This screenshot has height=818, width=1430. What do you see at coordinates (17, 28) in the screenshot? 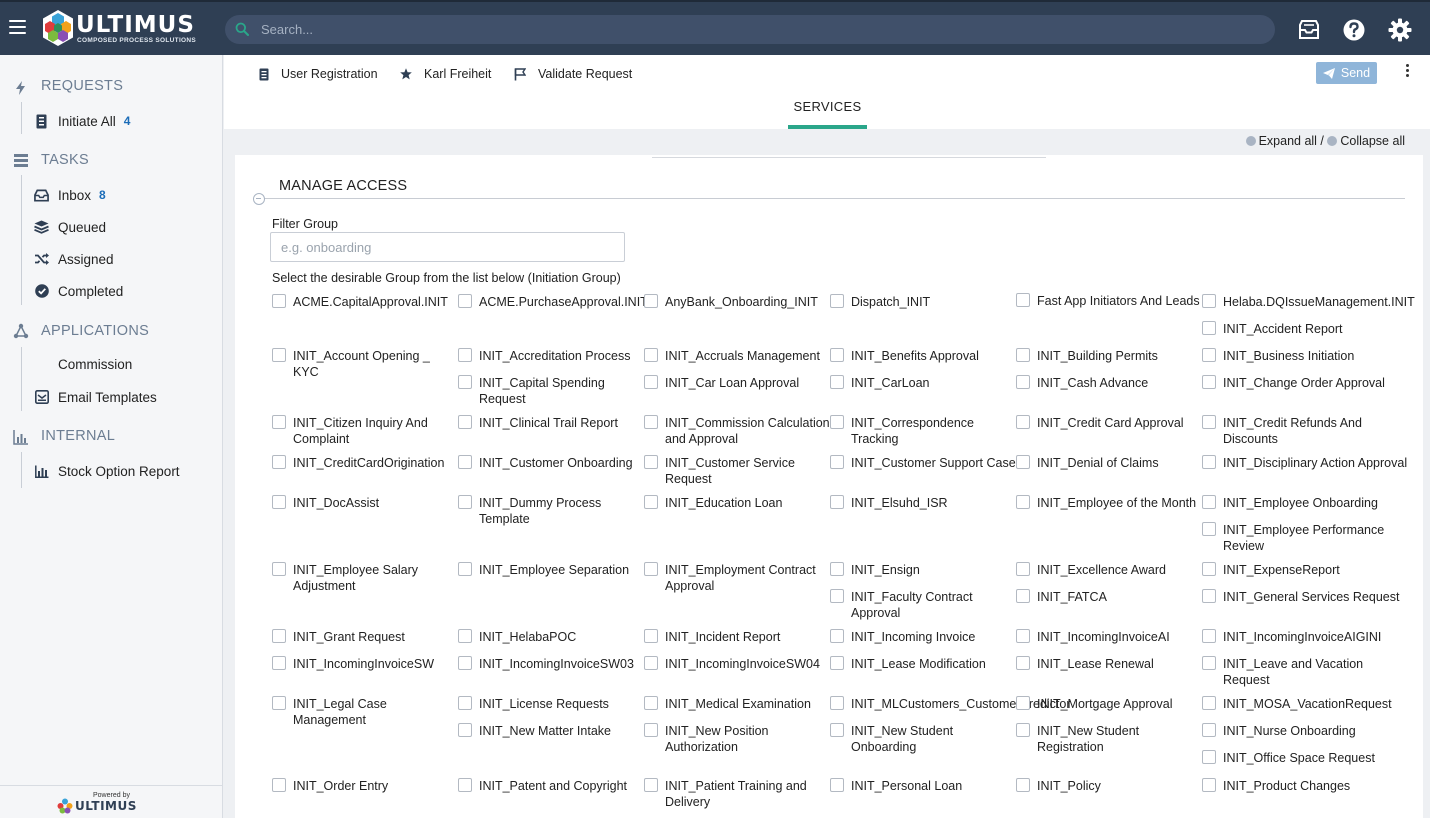
I see `hamburger-menu-icon` at bounding box center [17, 28].